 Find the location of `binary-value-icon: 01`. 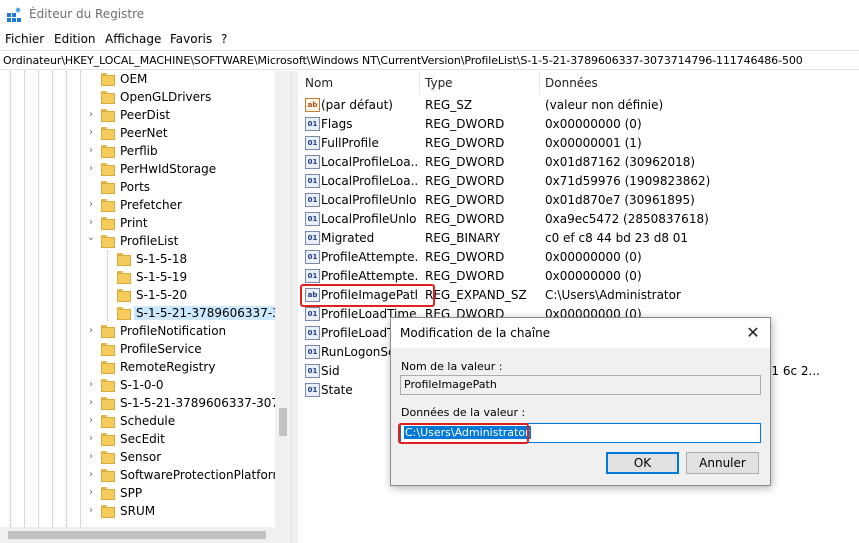

binary-value-icon: 01 is located at coordinates (312, 352).